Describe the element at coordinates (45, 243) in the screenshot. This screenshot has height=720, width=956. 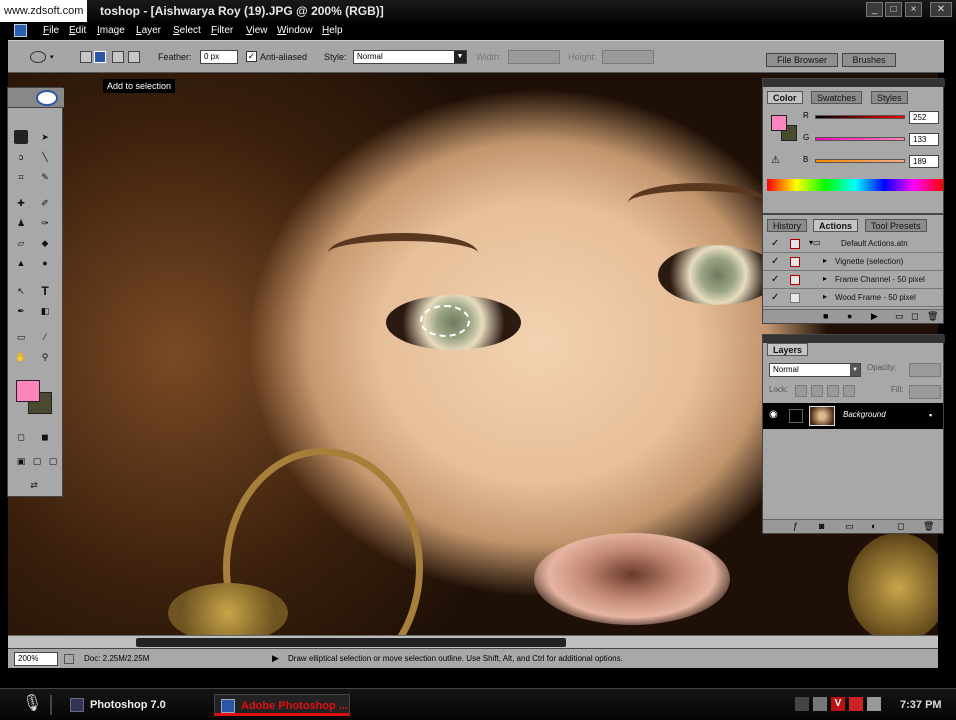
I see `bucket-icon: ◆` at that location.